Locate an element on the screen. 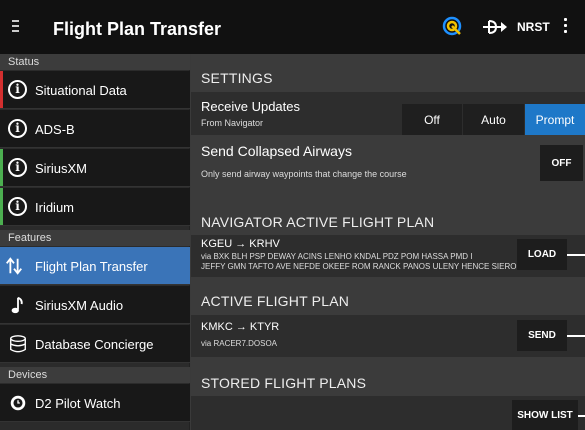 The width and height of the screenshot is (585, 430). sidebar-item-label: D2 Pilot Watch is located at coordinates (78, 403).